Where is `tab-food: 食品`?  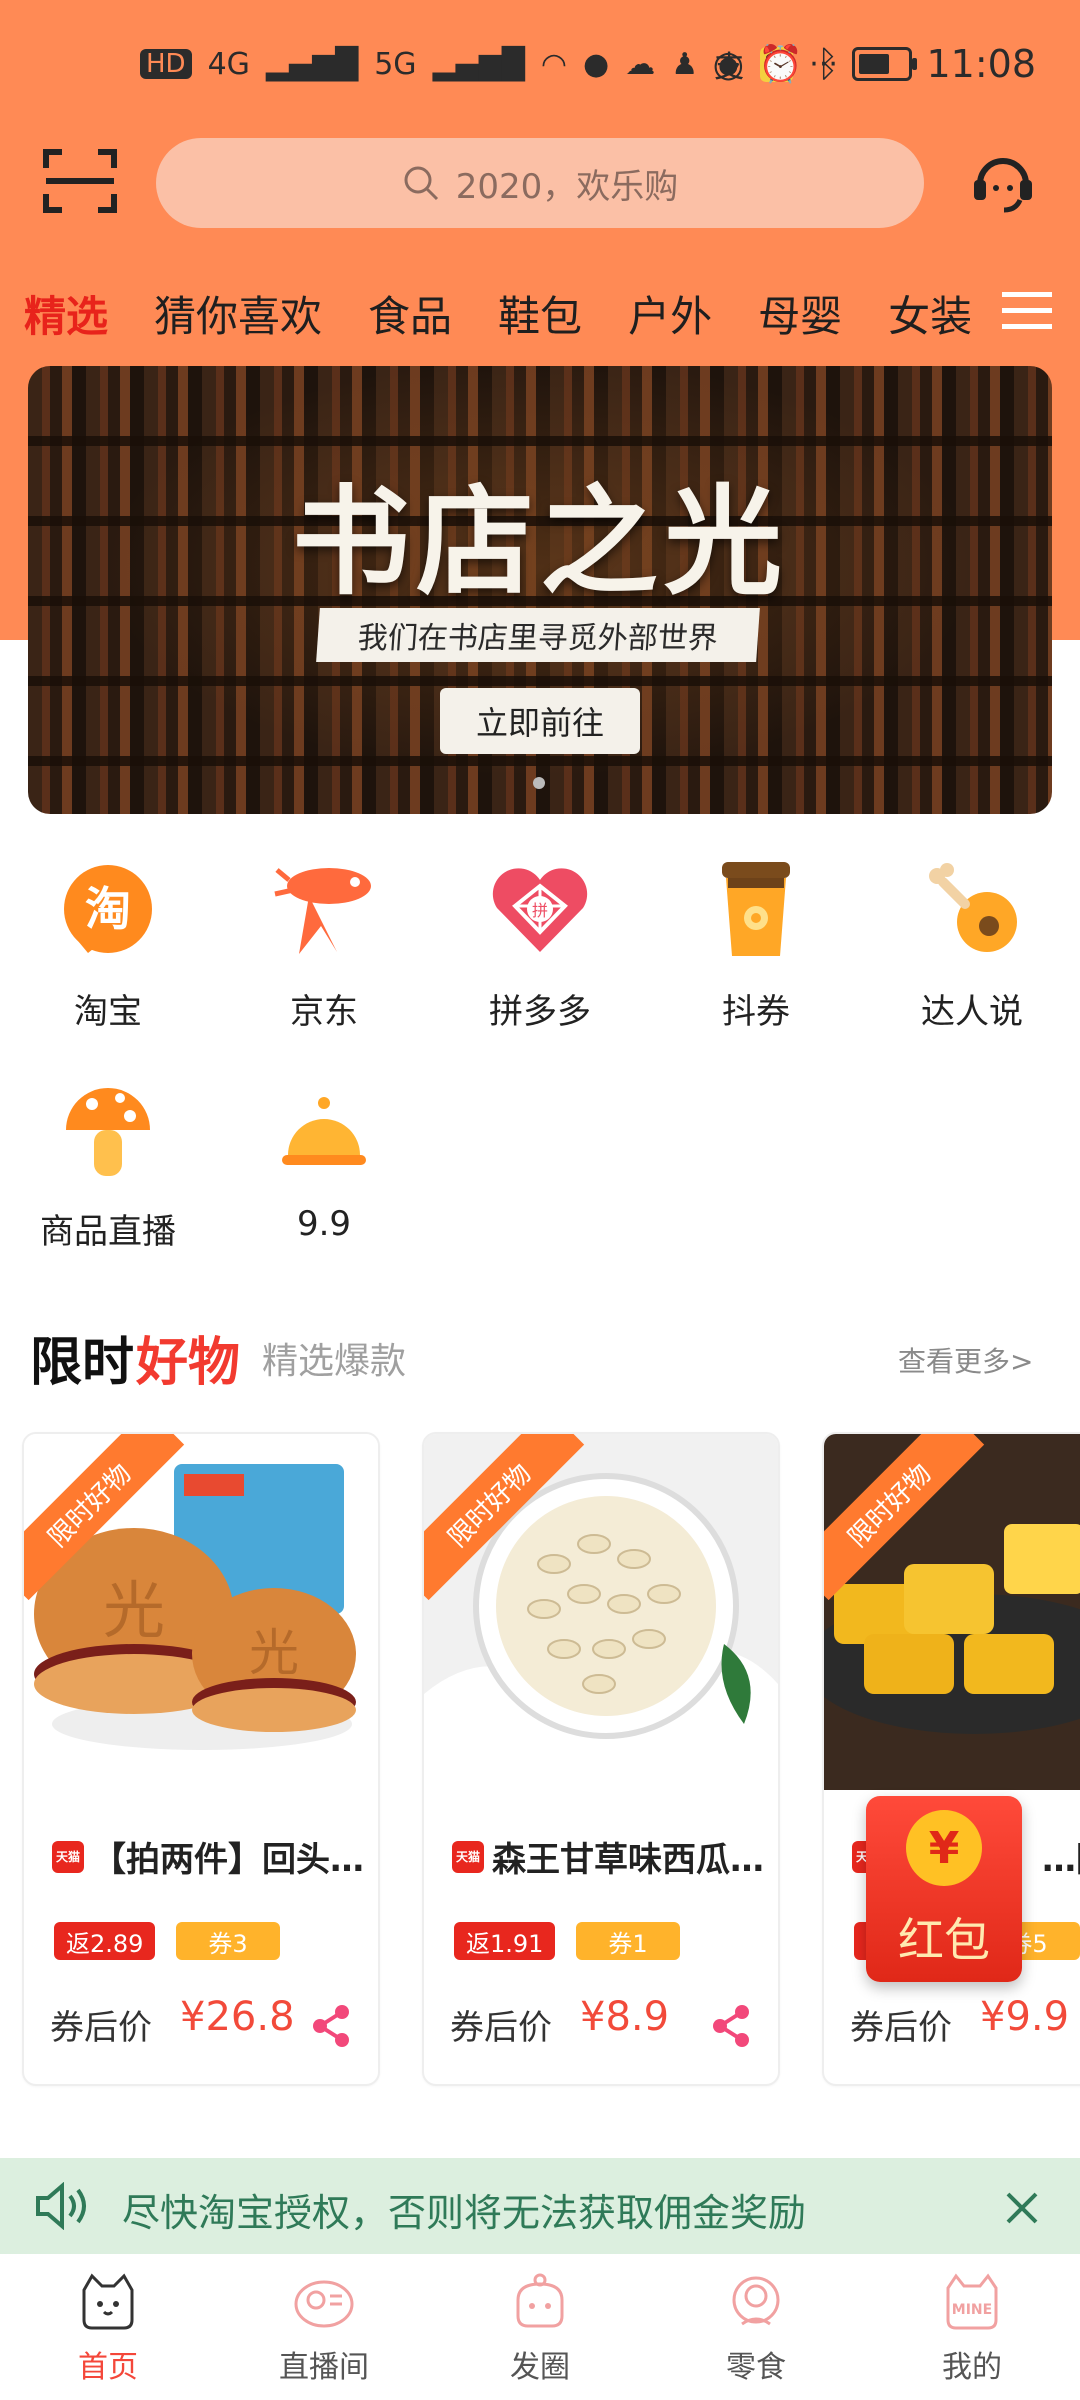 tab-food: 食品 is located at coordinates (410, 313).